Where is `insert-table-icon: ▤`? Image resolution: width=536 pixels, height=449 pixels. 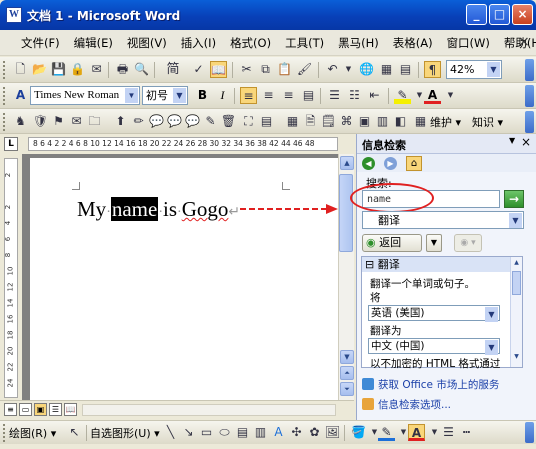 insert-table-icon: ▤ is located at coordinates (405, 69).